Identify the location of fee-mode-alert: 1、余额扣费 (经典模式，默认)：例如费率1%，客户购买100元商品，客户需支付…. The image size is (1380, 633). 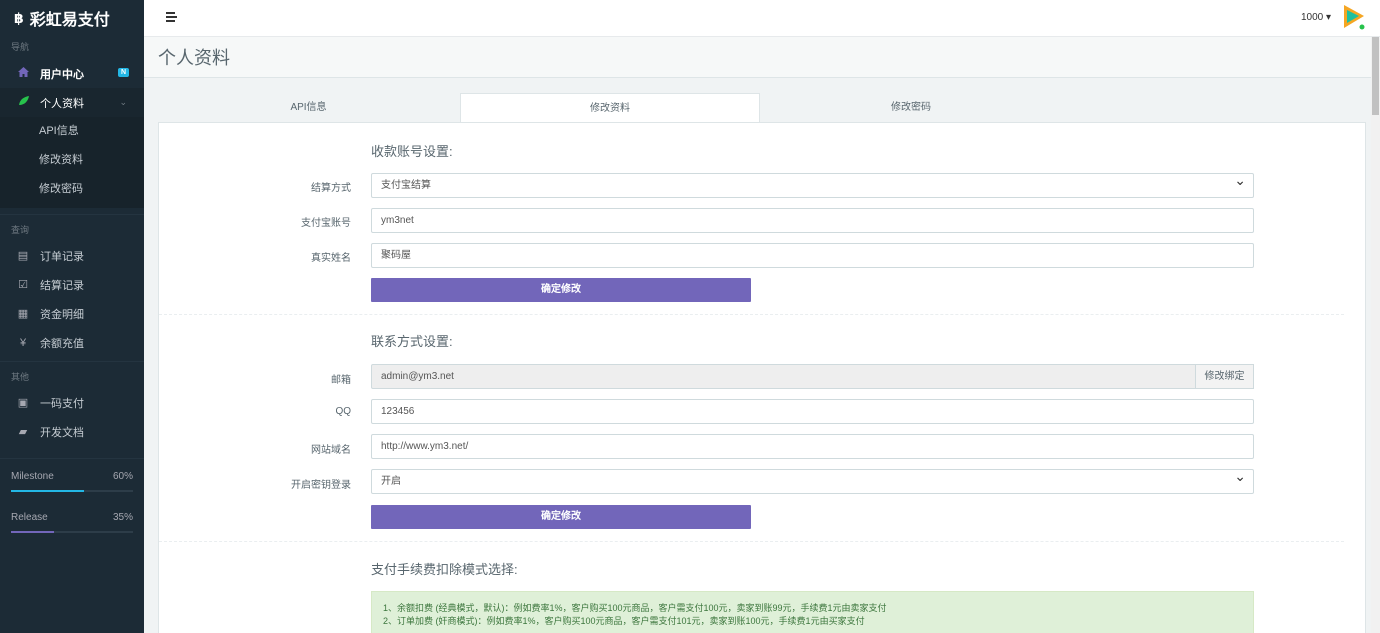
(812, 612).